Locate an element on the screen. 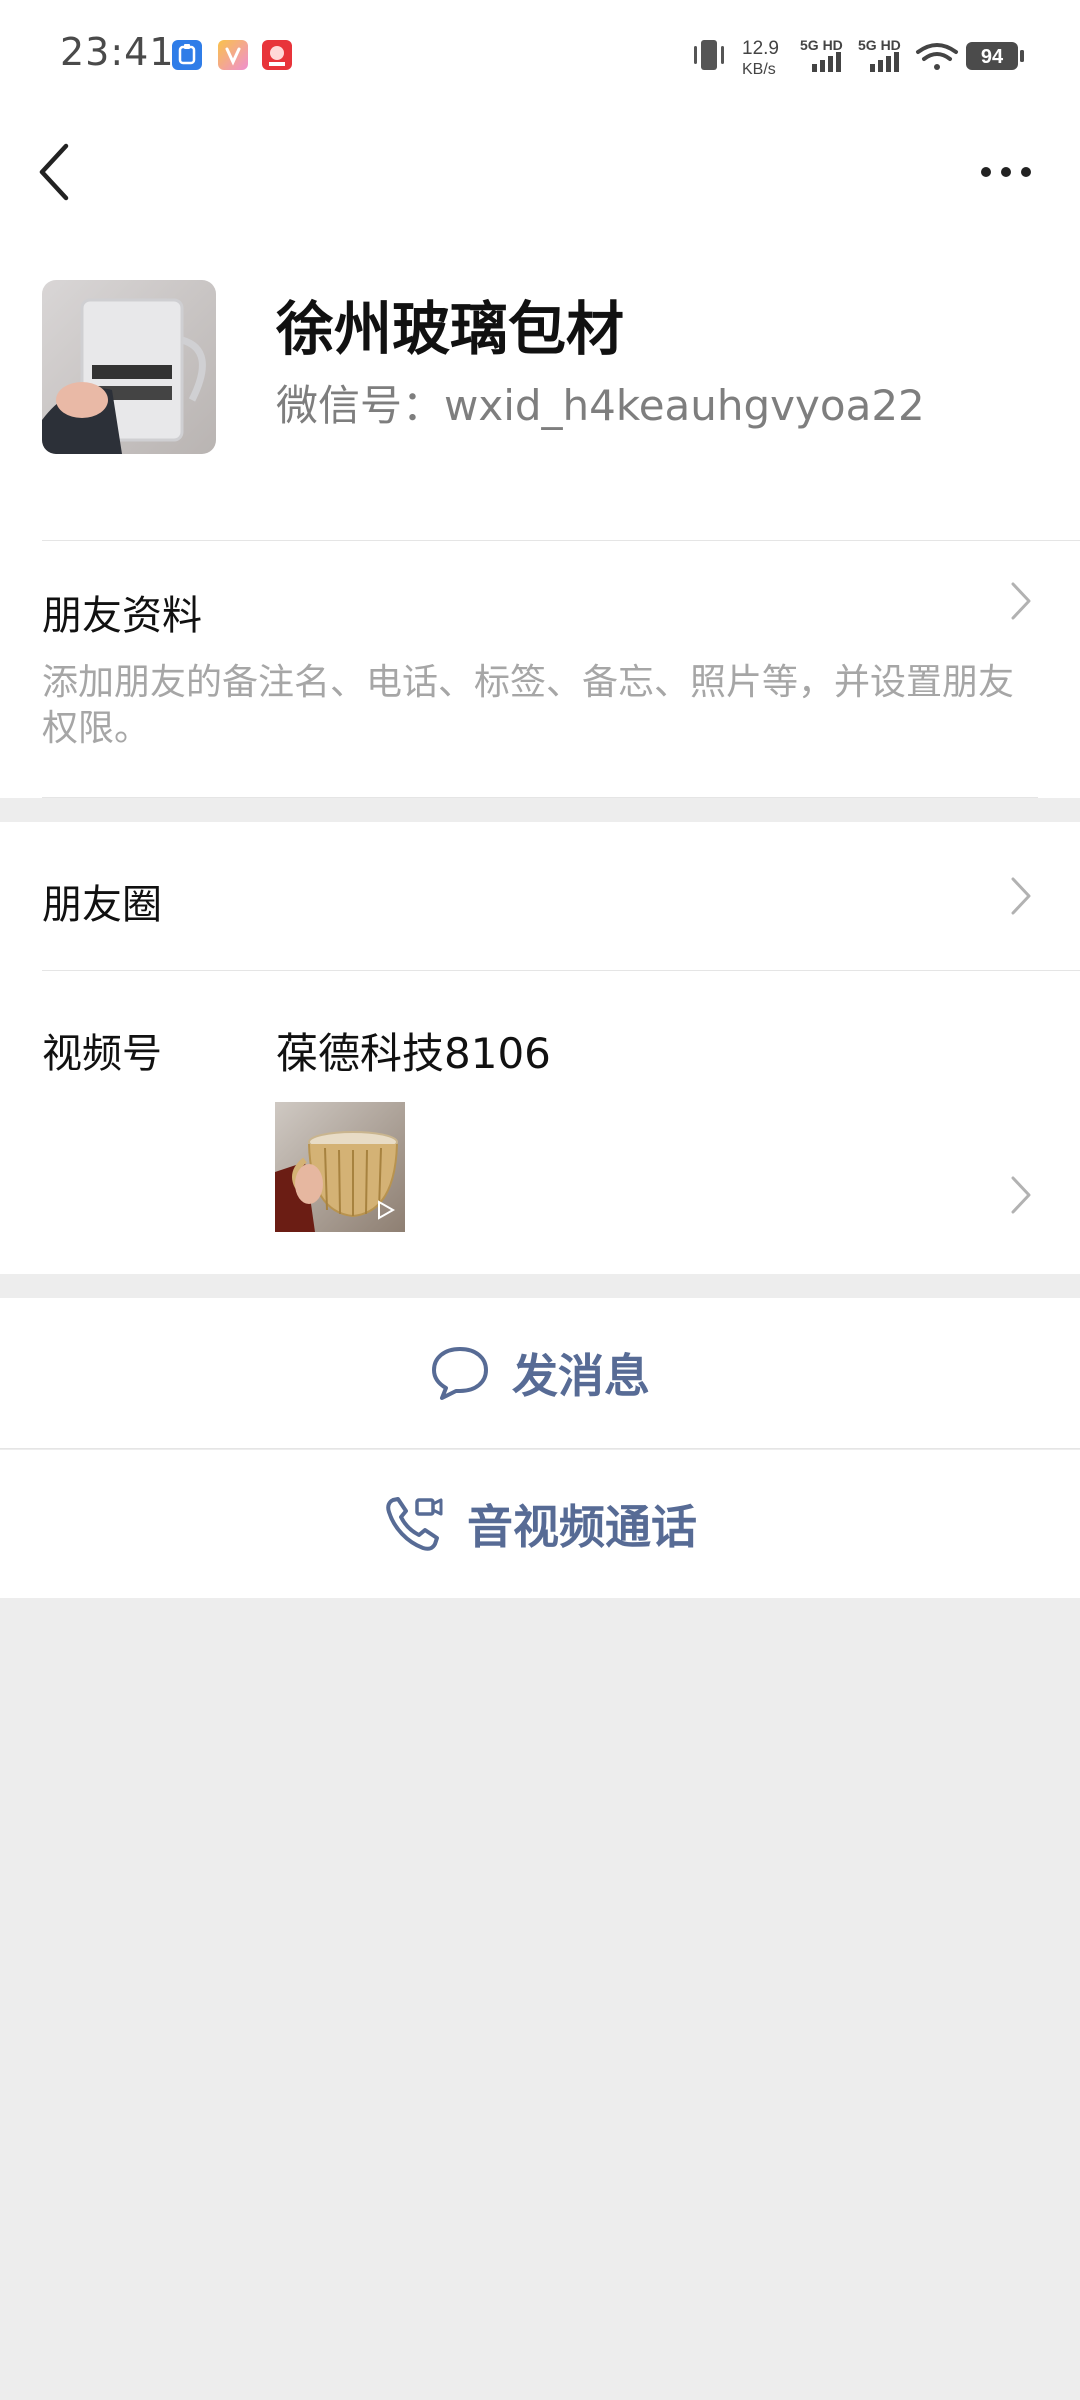 The height and width of the screenshot is (2400, 1080). send-message-button: 发消息 is located at coordinates (540, 1373).